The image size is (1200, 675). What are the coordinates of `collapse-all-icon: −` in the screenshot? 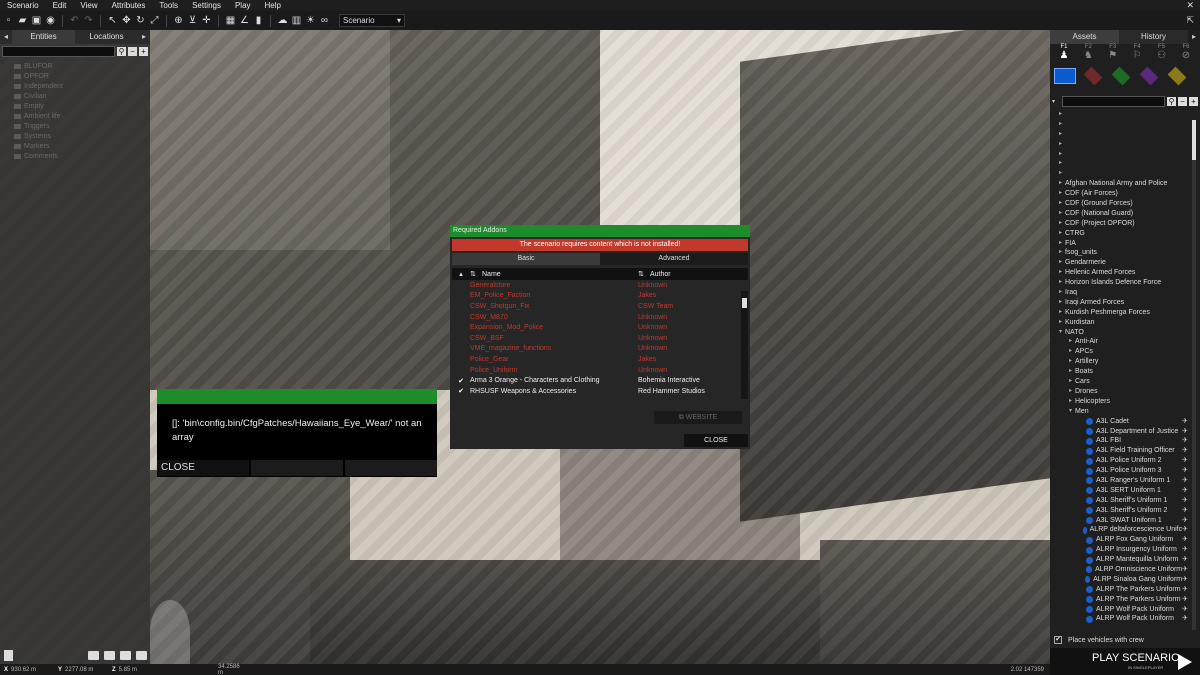 It's located at (1182, 101).